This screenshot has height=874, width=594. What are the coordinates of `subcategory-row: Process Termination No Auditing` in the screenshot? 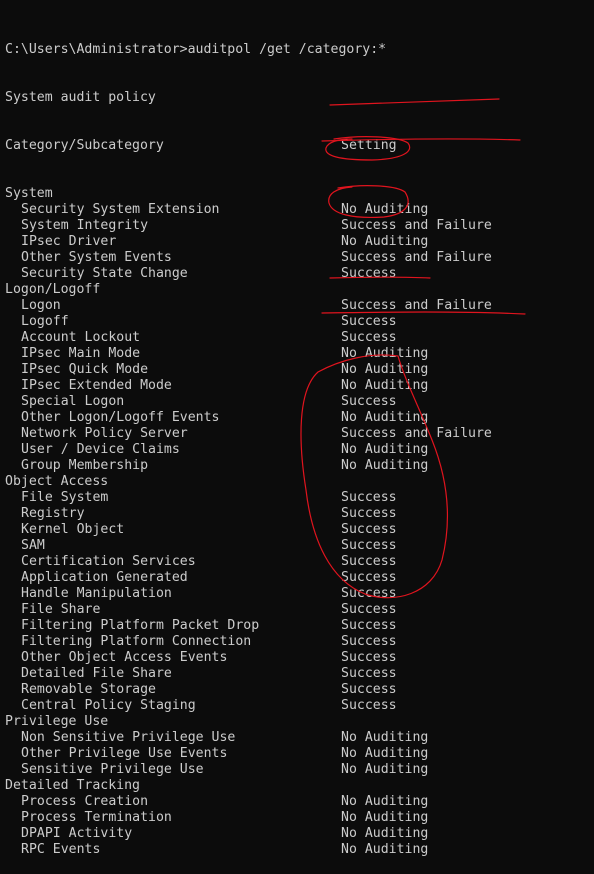 It's located at (299, 818).